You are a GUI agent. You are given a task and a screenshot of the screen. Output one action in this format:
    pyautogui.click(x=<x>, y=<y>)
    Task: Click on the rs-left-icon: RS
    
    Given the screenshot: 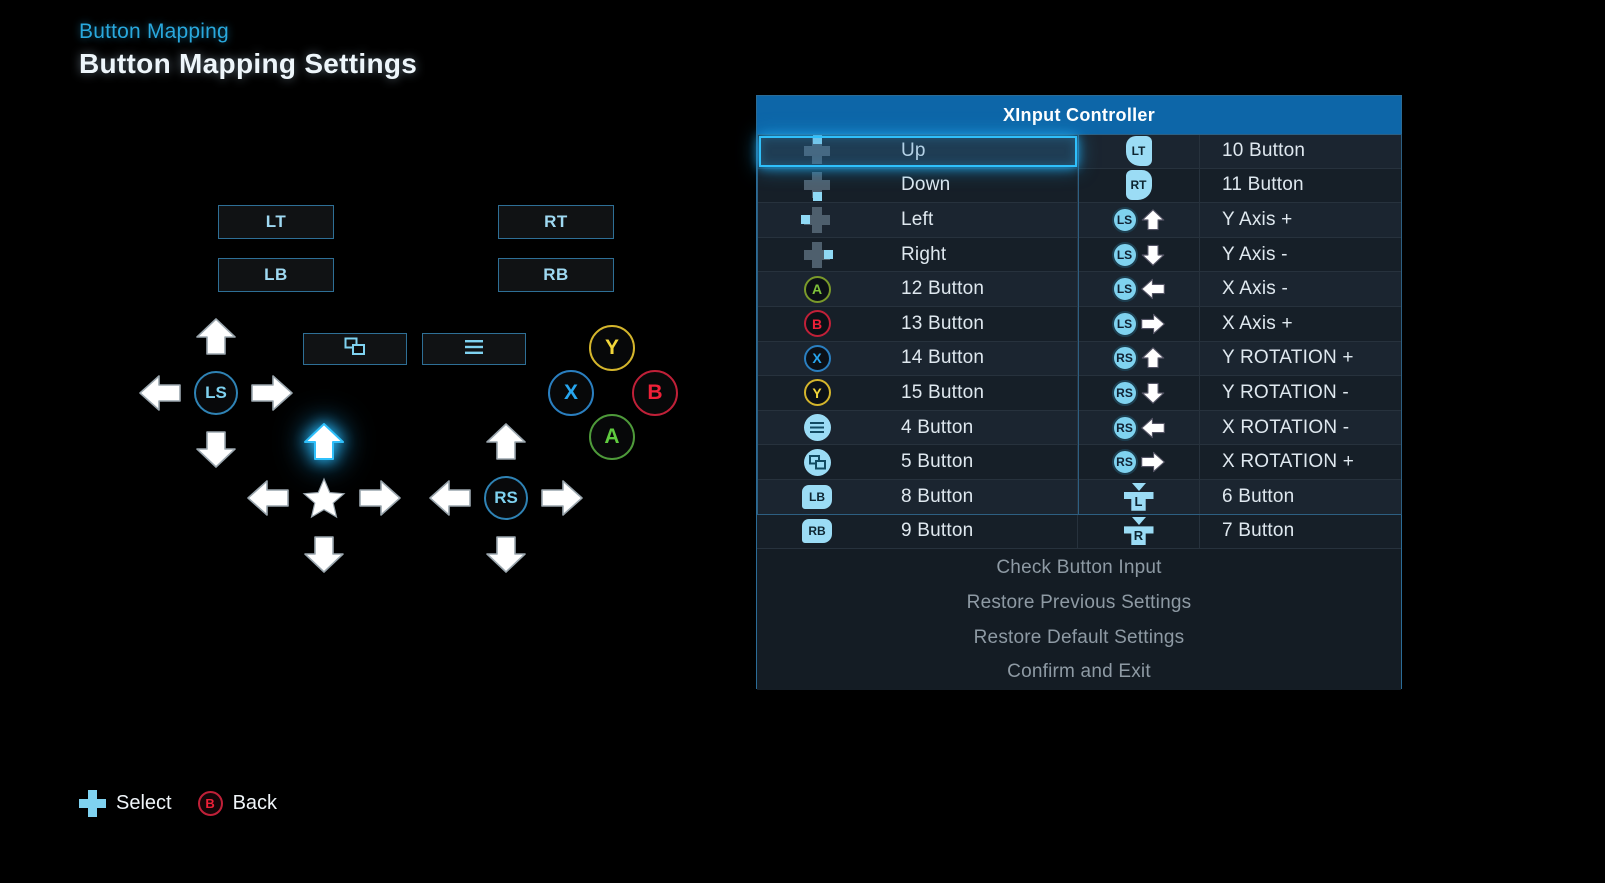 What is the action you would take?
    pyautogui.click(x=1138, y=427)
    